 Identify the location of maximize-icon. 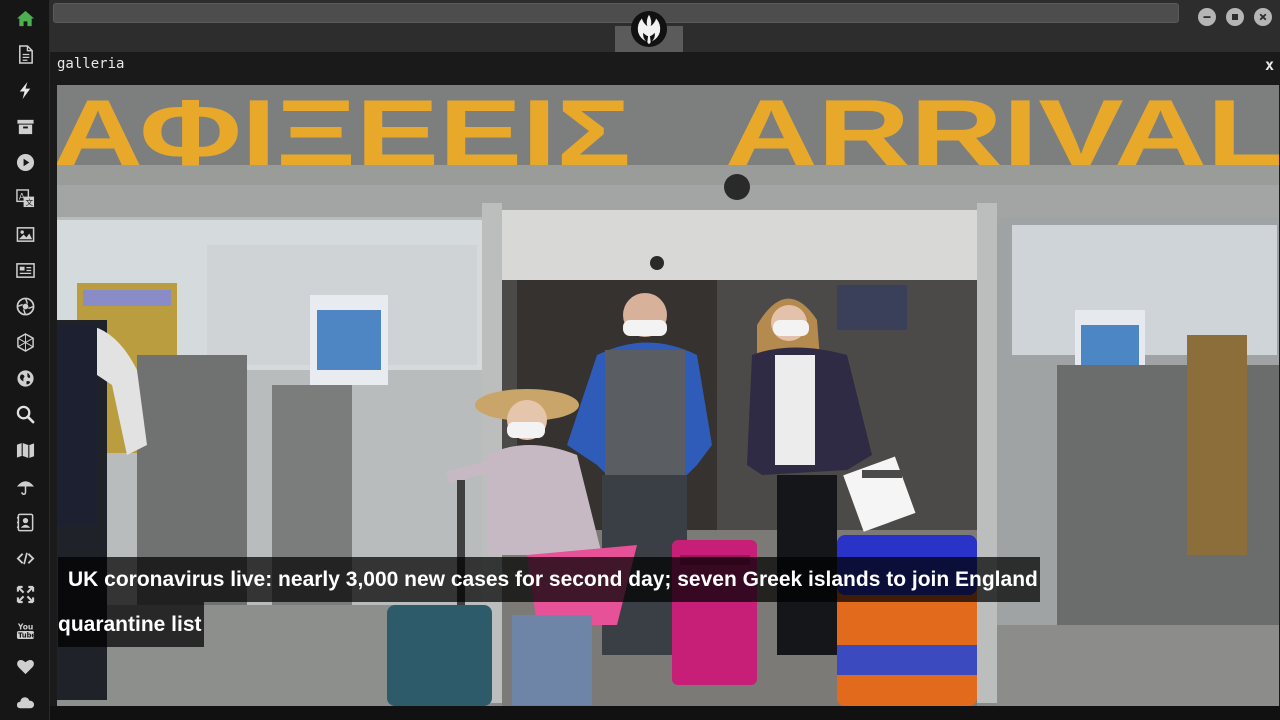
(1235, 17).